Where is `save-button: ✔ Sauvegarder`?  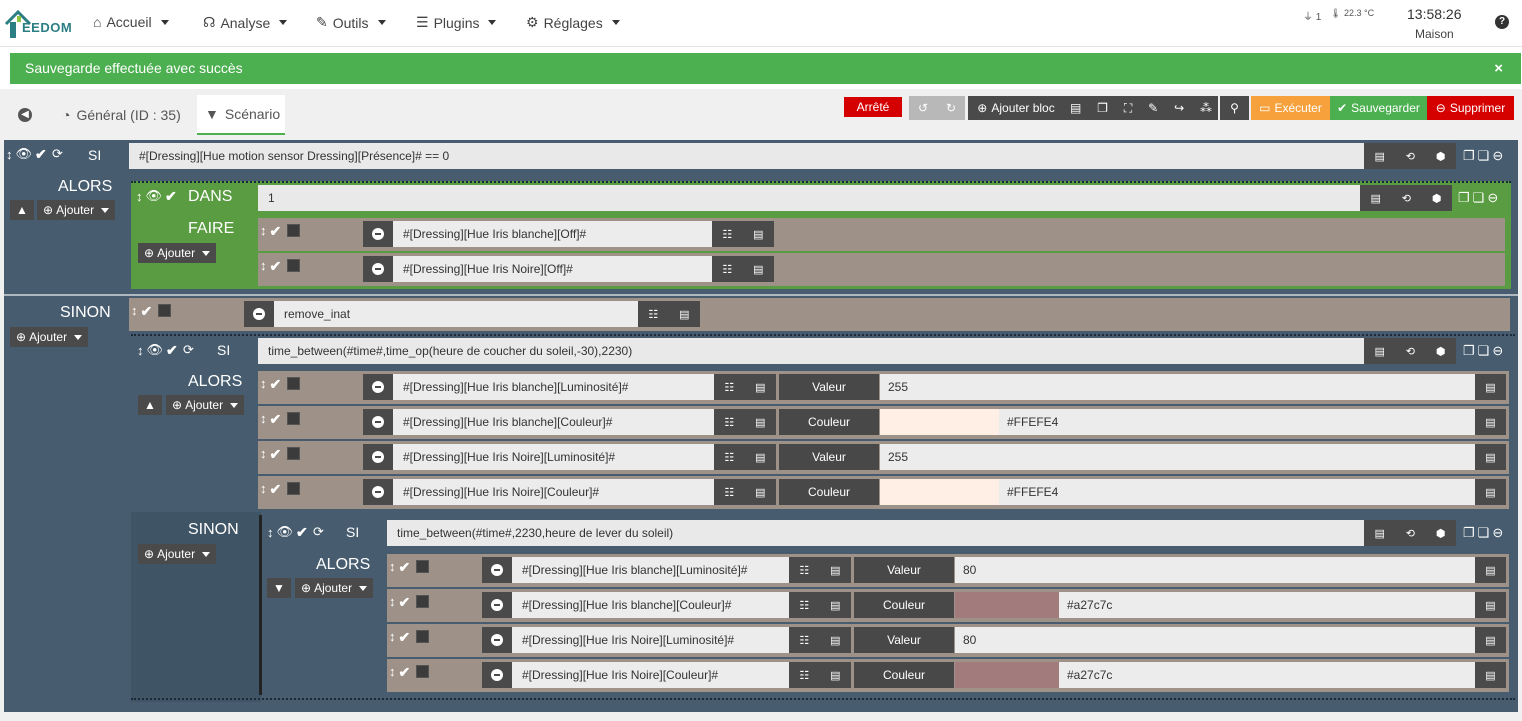
save-button: ✔ Sauvegarder is located at coordinates (1378, 108).